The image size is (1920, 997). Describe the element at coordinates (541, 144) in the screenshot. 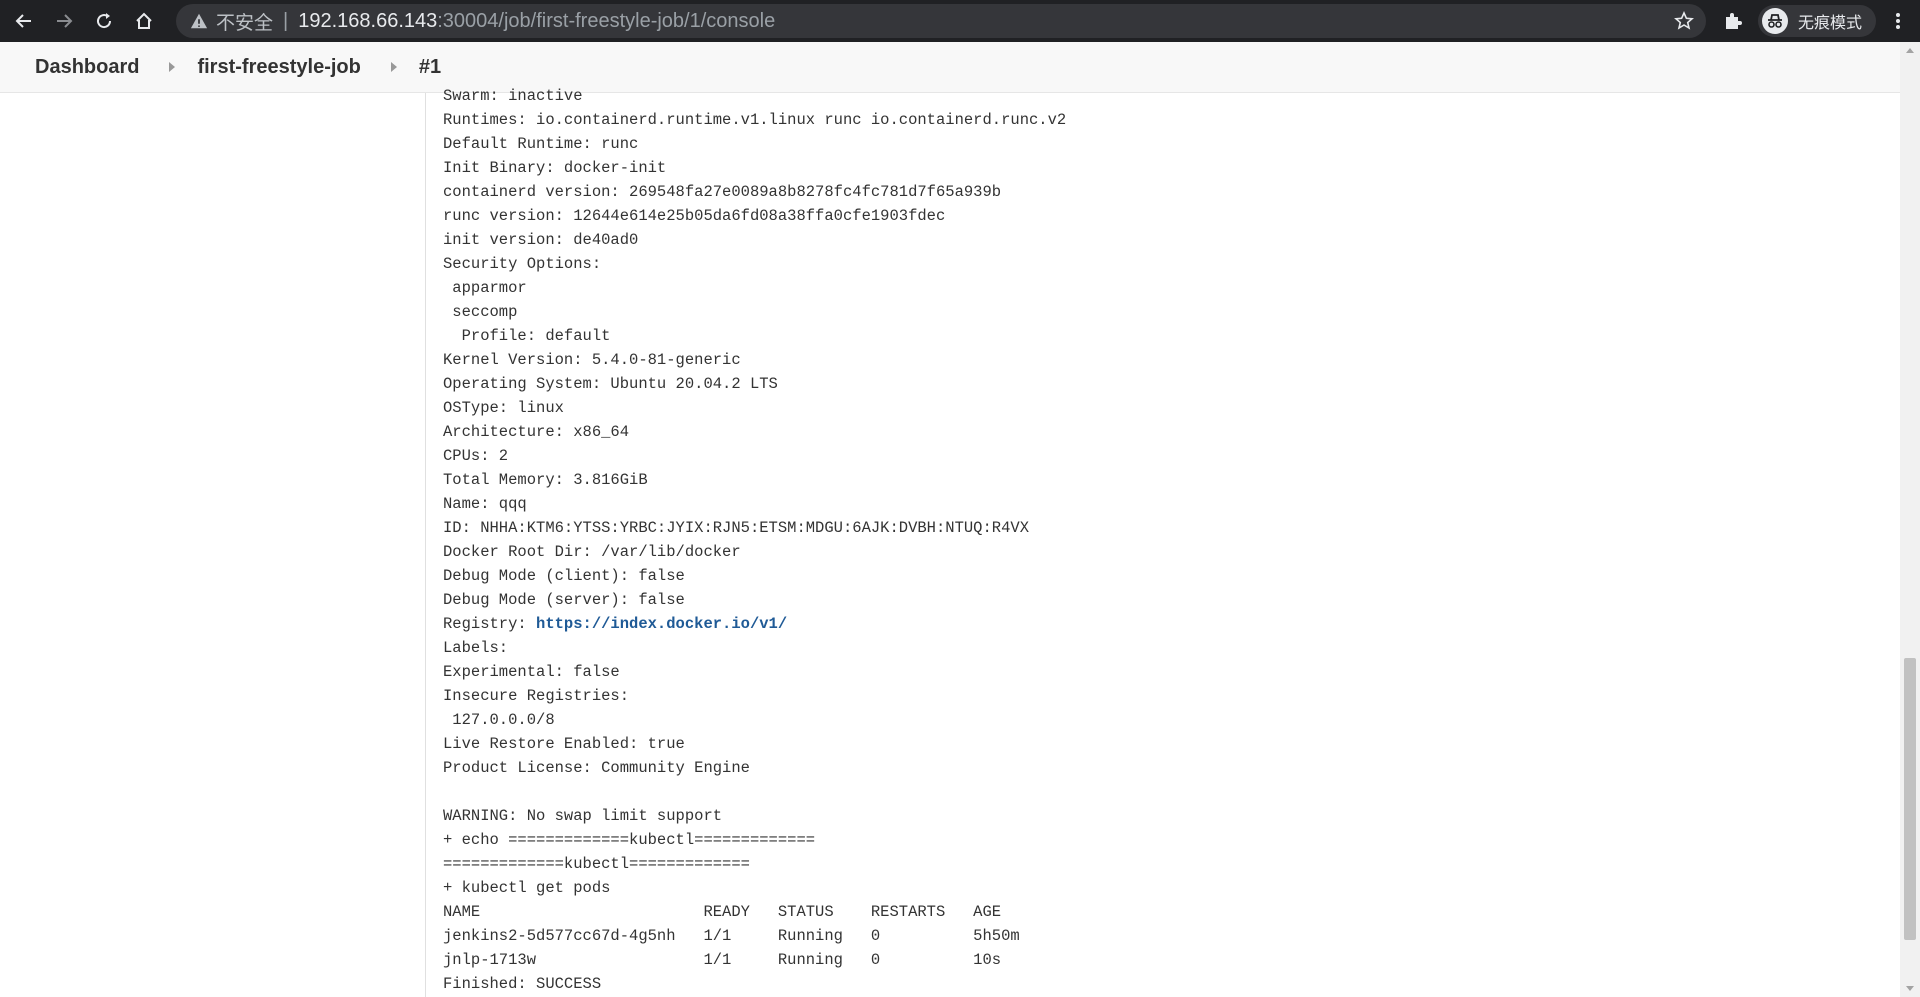

I see `console-line: Default Runtime: runc` at that location.